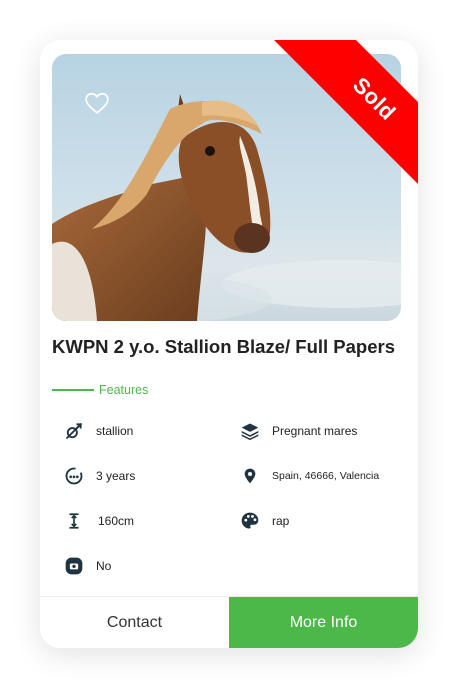 Image resolution: width=460 pixels, height=691 pixels. I want to click on height-arrows-icon, so click(74, 521).